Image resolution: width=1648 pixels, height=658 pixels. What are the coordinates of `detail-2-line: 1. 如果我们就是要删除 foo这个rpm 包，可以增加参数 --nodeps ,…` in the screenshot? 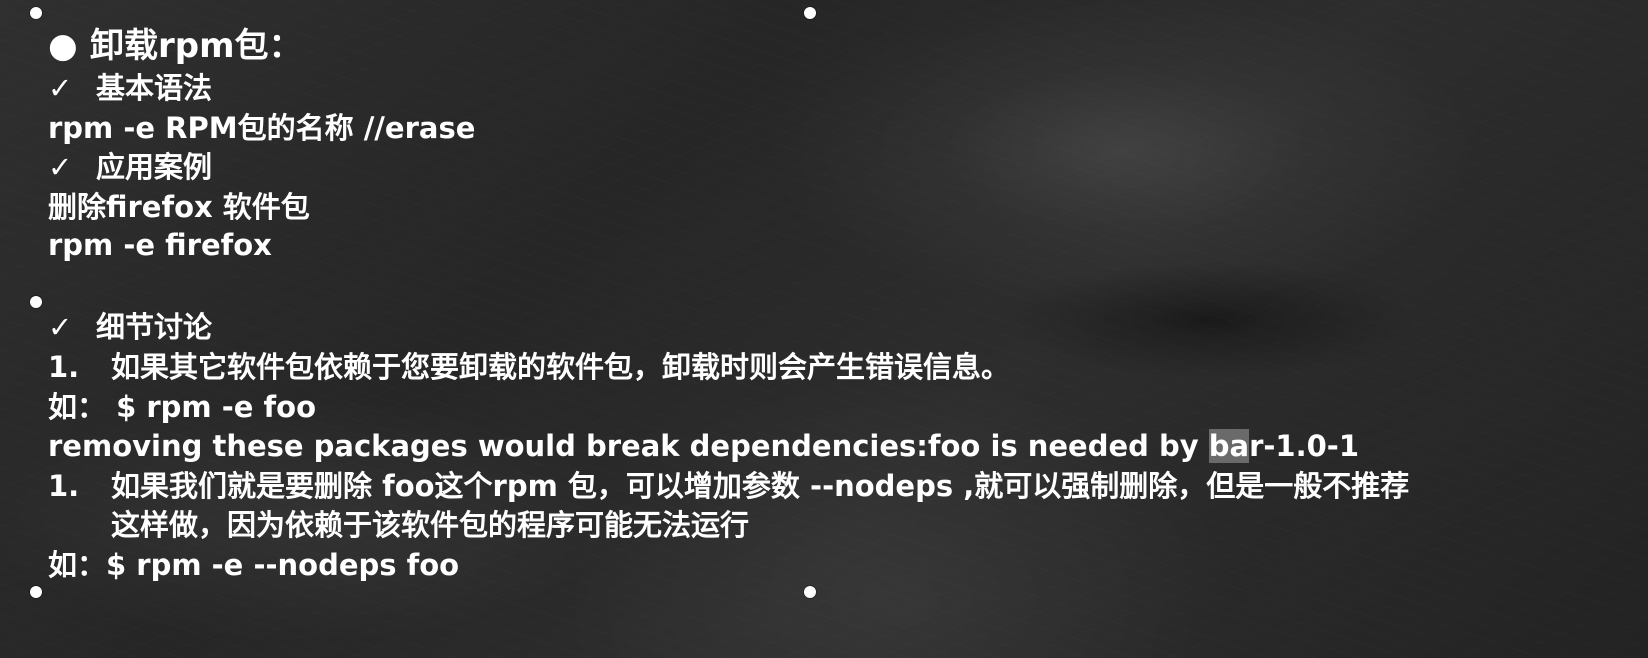 It's located at (728, 486).